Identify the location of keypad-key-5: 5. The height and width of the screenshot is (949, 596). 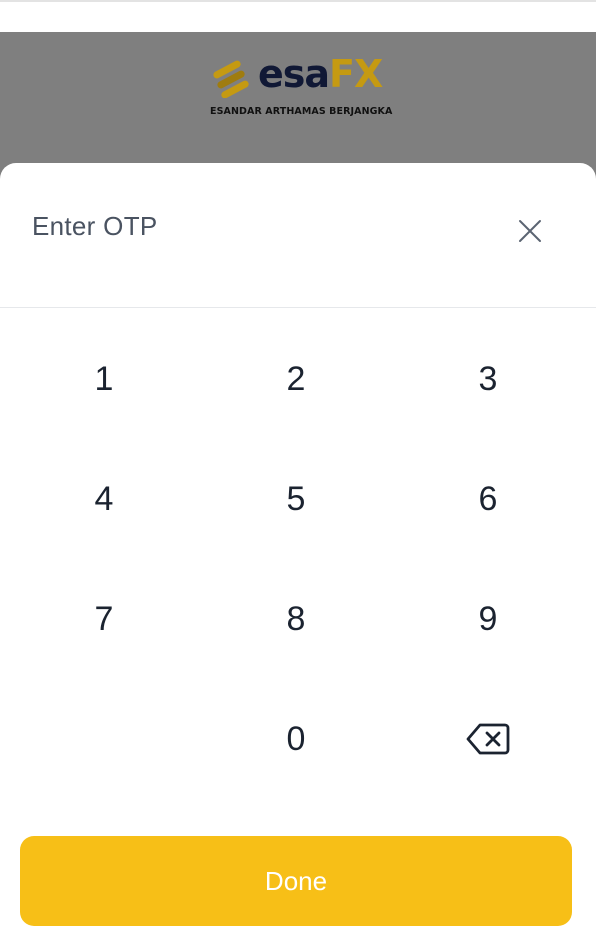
(296, 499).